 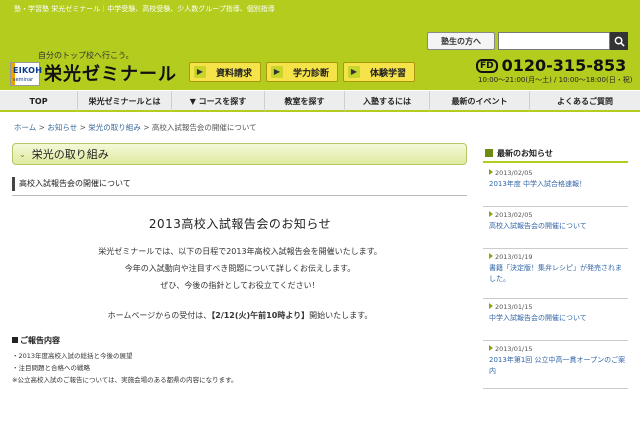 What do you see at coordinates (555, 226) in the screenshot?
I see `news-link: 高校入試報告会の開催について` at bounding box center [555, 226].